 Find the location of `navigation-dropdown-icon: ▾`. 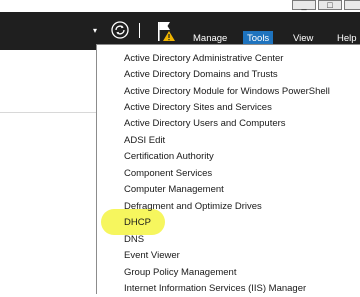

navigation-dropdown-icon: ▾ is located at coordinates (95, 30).